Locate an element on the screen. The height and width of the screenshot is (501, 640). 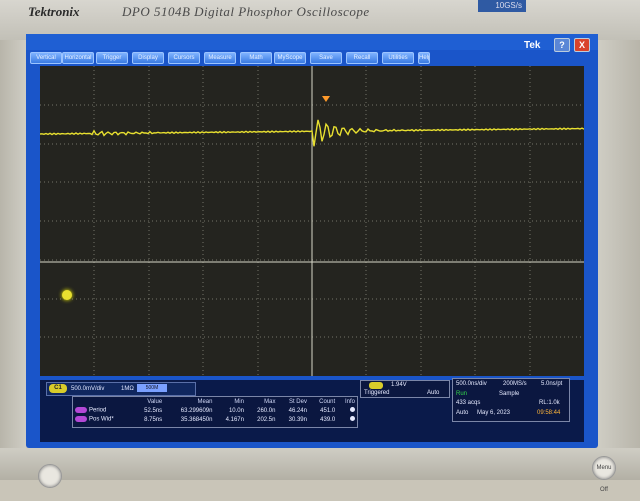
ch1-ground-marker-icon is located at coordinates (67, 295).